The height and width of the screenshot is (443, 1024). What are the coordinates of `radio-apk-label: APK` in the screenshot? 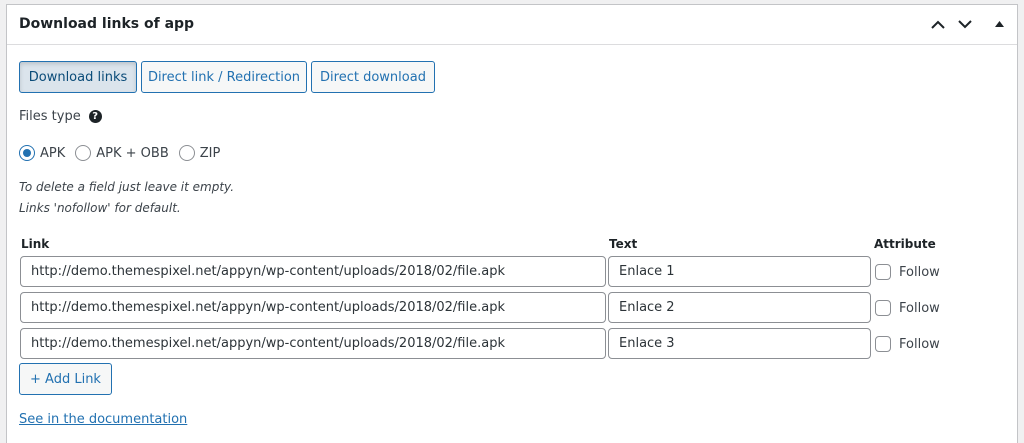 It's located at (53, 153).